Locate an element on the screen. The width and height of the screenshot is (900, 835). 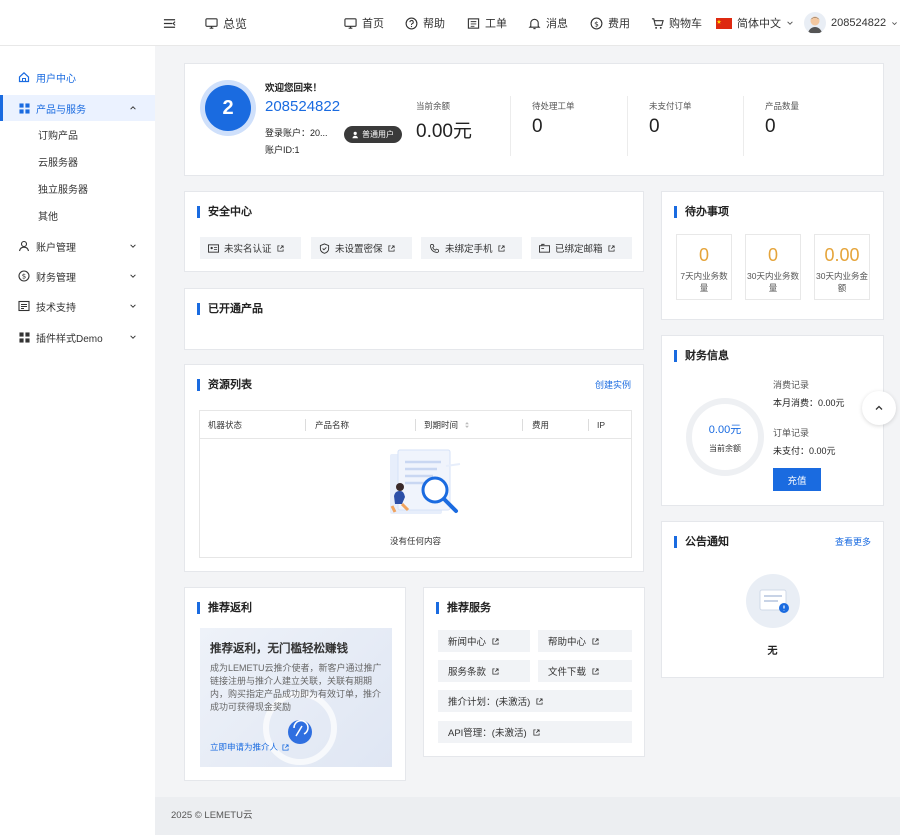
empty-state-text: 没有任何内容 is located at coordinates (415, 541).